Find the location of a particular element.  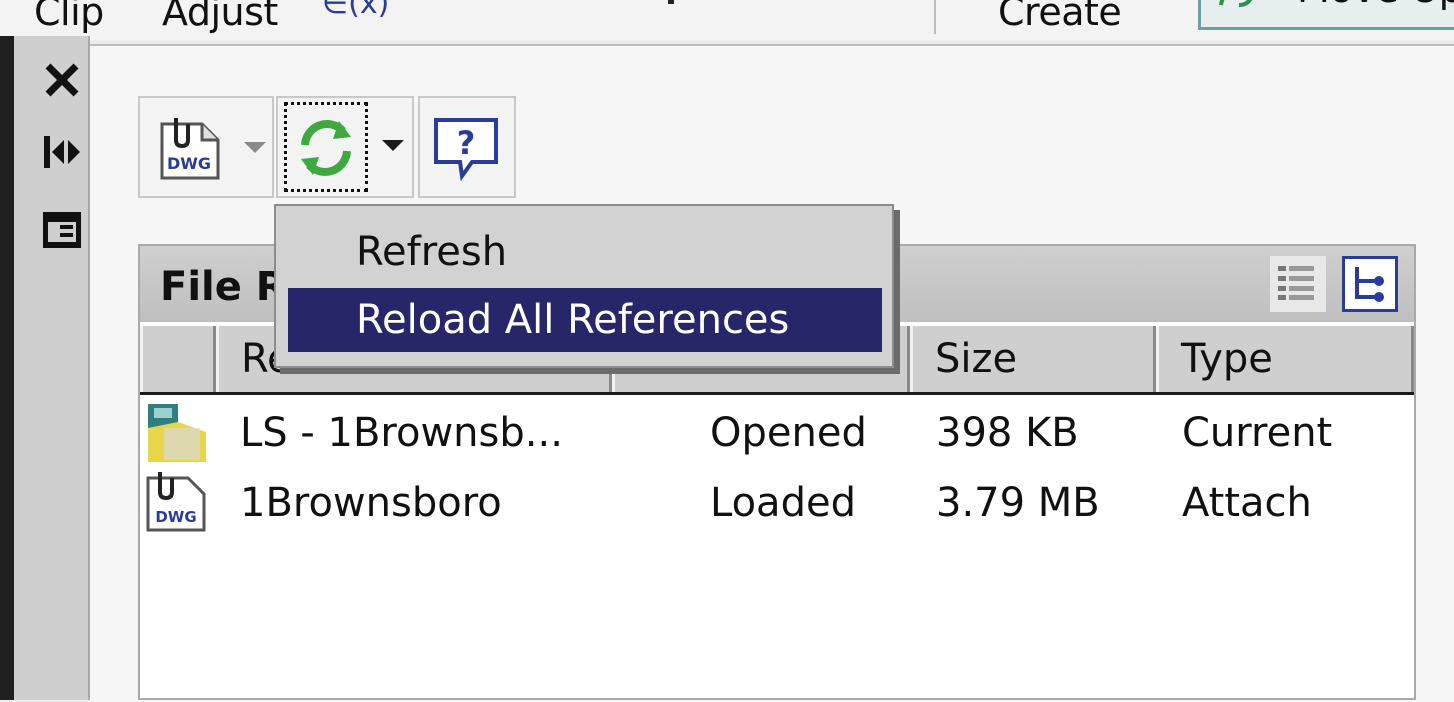

help-icon: ? is located at coordinates (467, 149).